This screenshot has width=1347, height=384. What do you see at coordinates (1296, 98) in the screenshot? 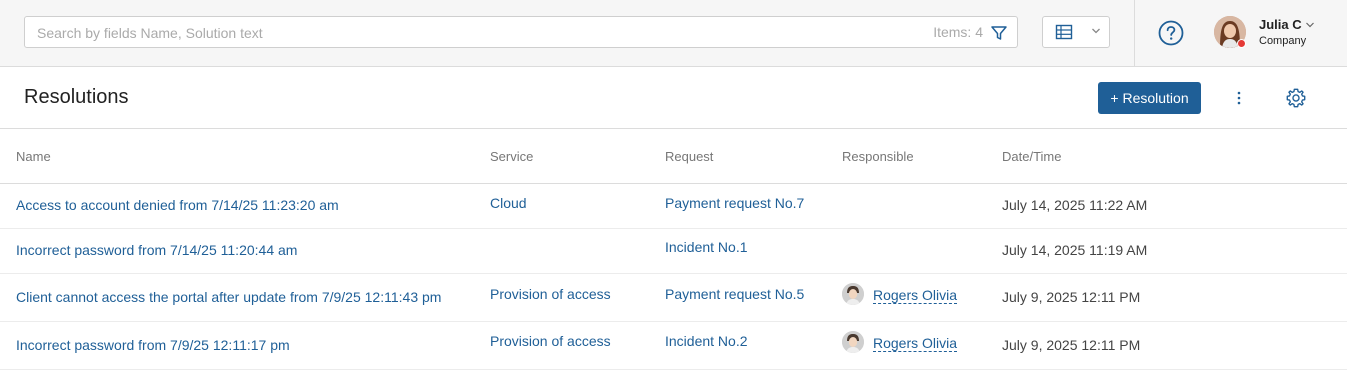
I see `gear-icon` at bounding box center [1296, 98].